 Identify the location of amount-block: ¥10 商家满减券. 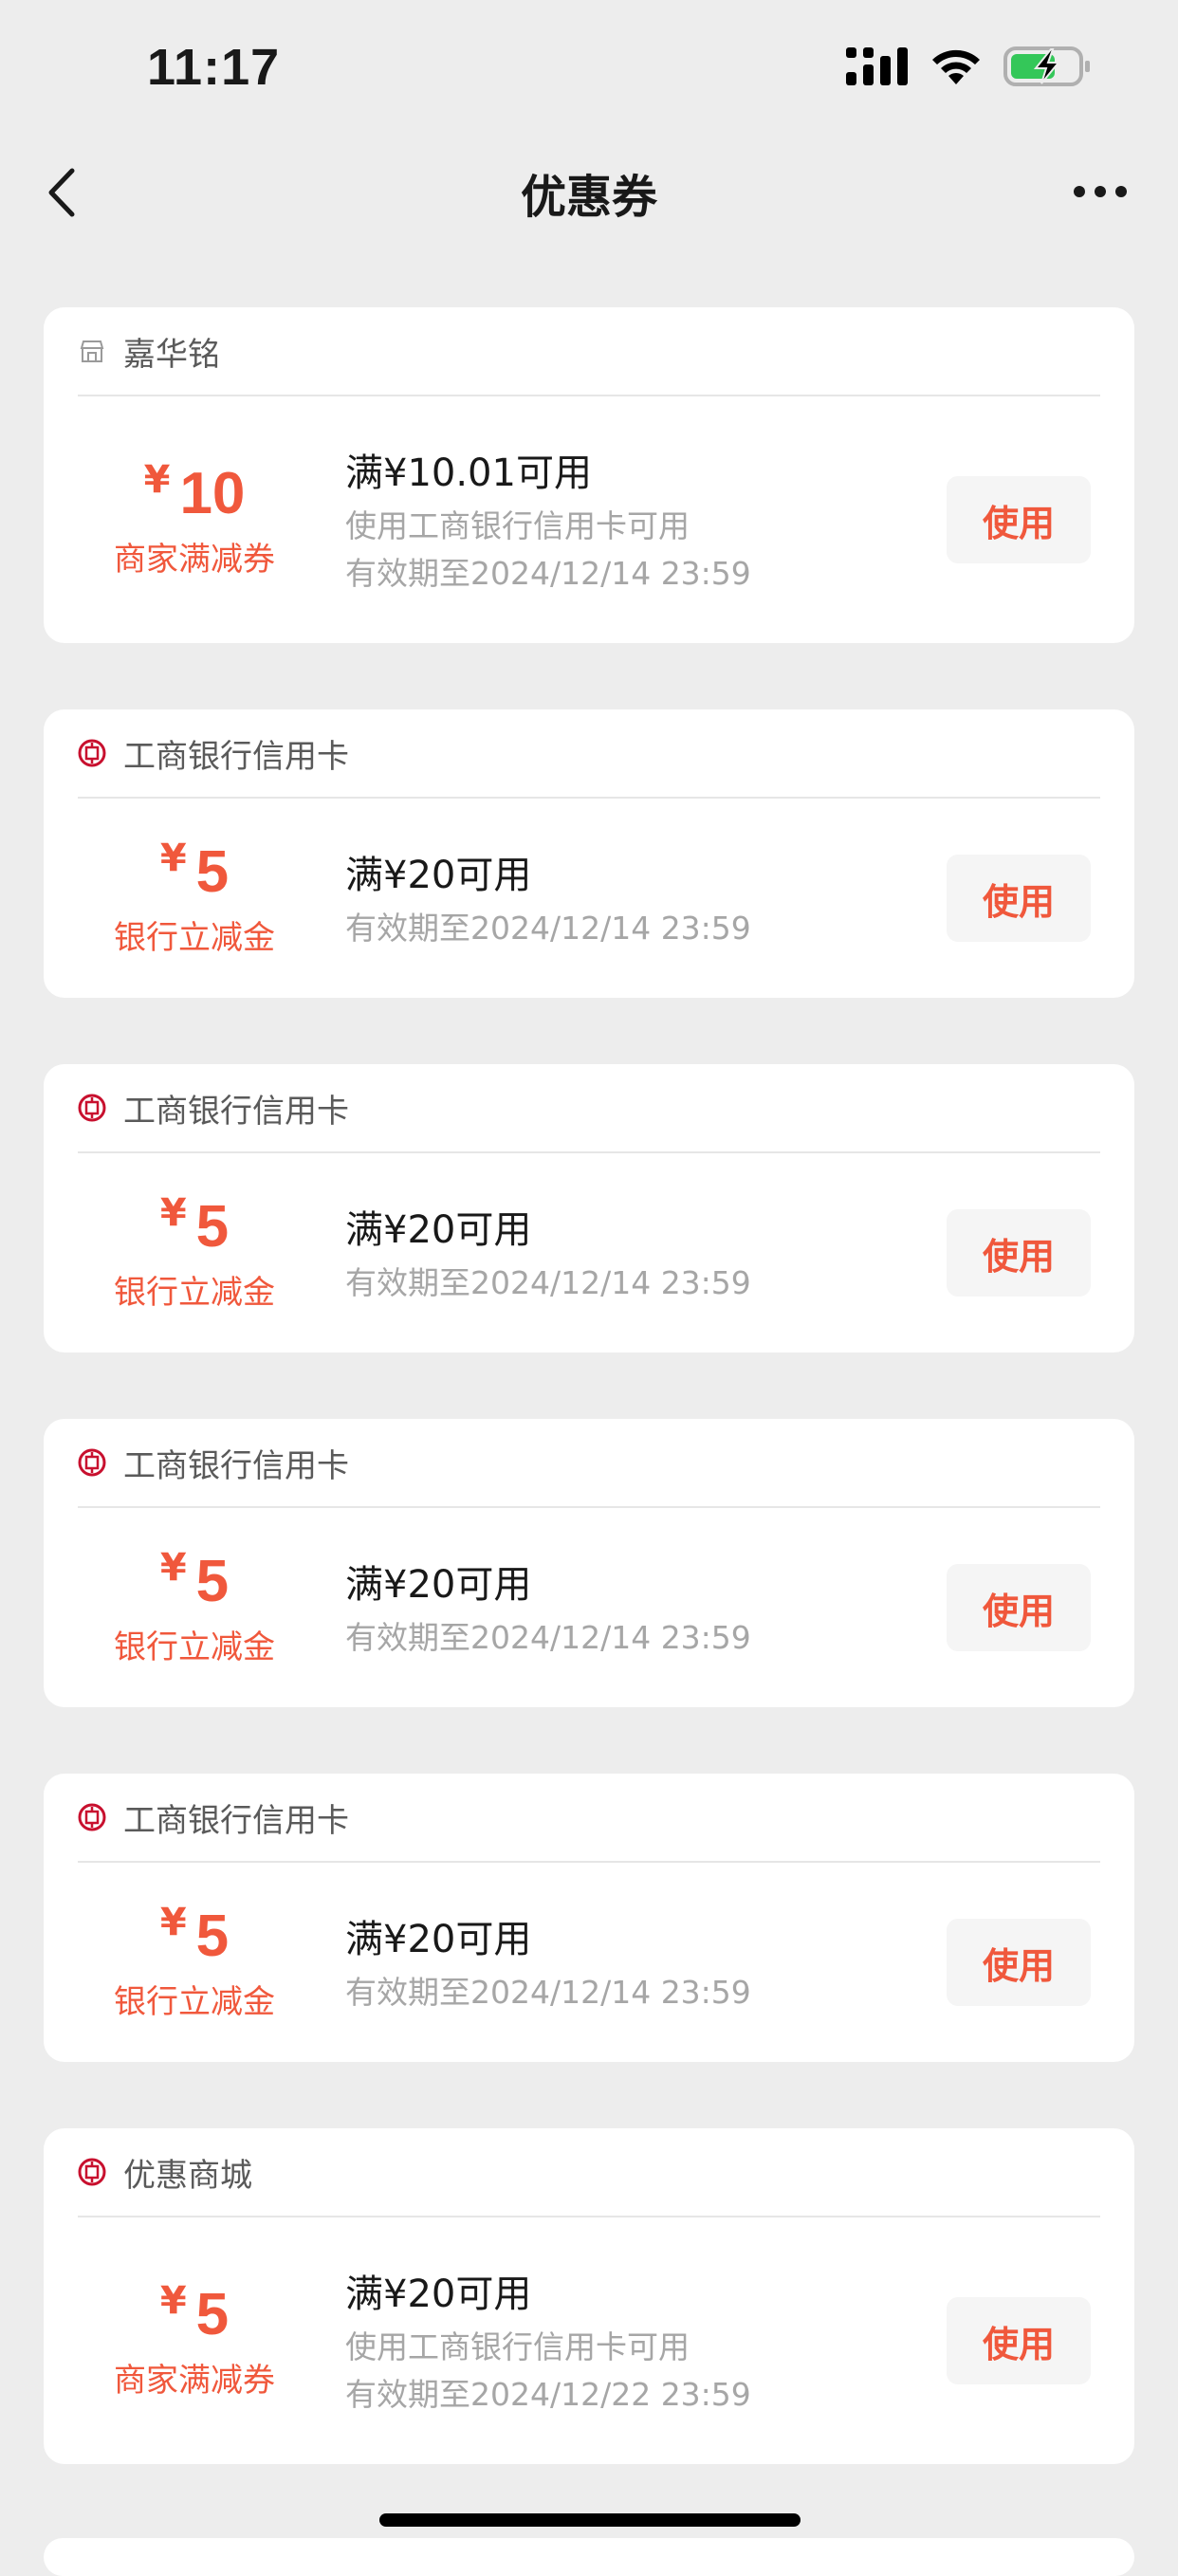
(195, 520).